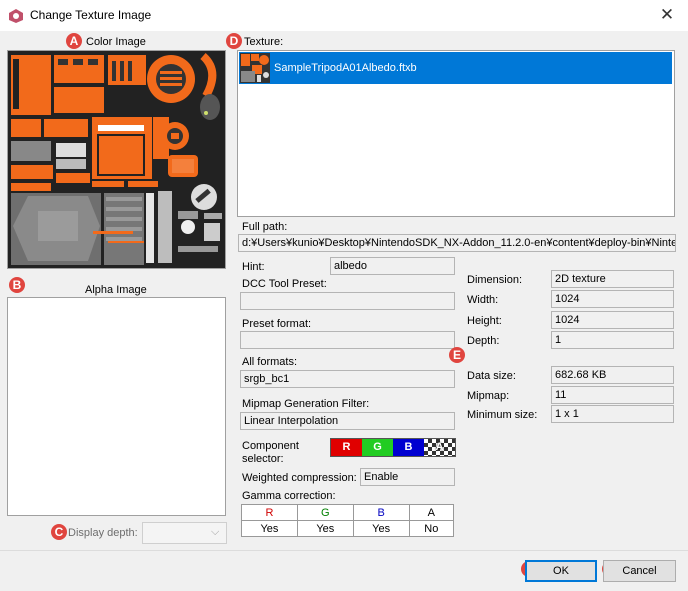  I want to click on gamma-table: R G B A Yes Yes Yes No, so click(348, 520).